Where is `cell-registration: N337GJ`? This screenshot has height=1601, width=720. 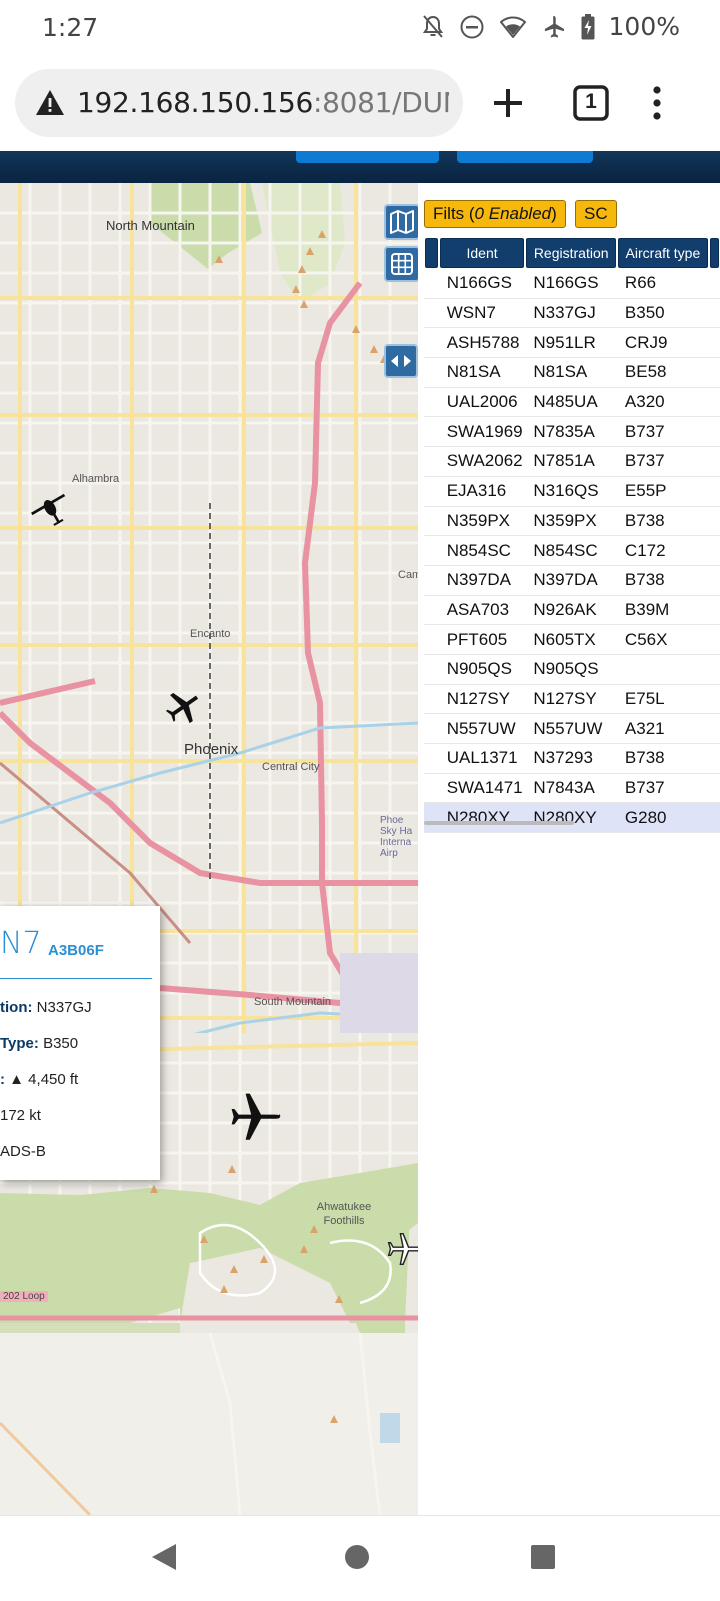 cell-registration: N337GJ is located at coordinates (571, 314).